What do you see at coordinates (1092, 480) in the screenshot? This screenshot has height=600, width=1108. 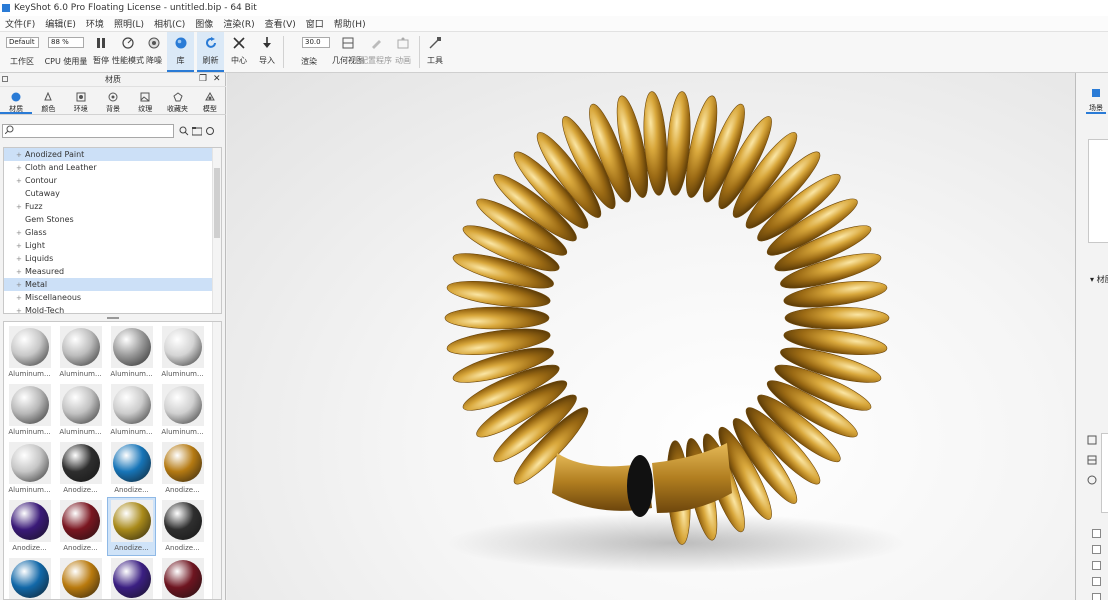 I see `label-icon` at bounding box center [1092, 480].